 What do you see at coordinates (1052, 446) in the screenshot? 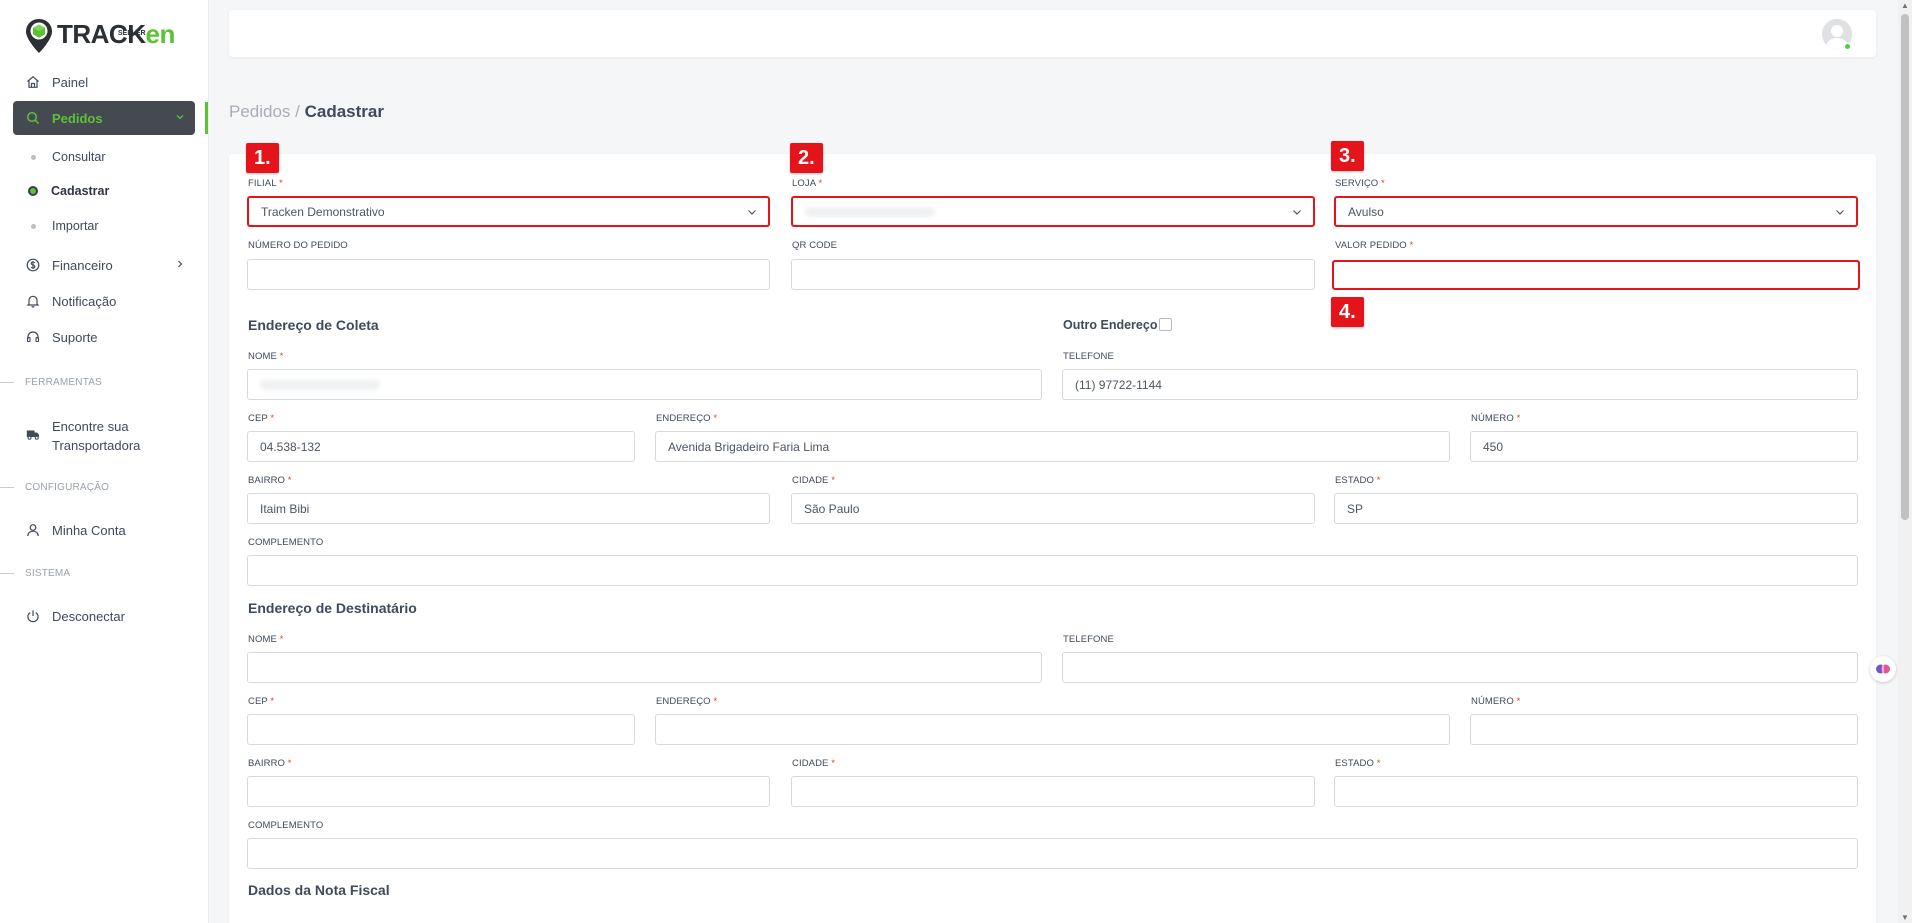
I see `coleta-endereco-input: Avenida Brigadeiro Faria Lima` at bounding box center [1052, 446].